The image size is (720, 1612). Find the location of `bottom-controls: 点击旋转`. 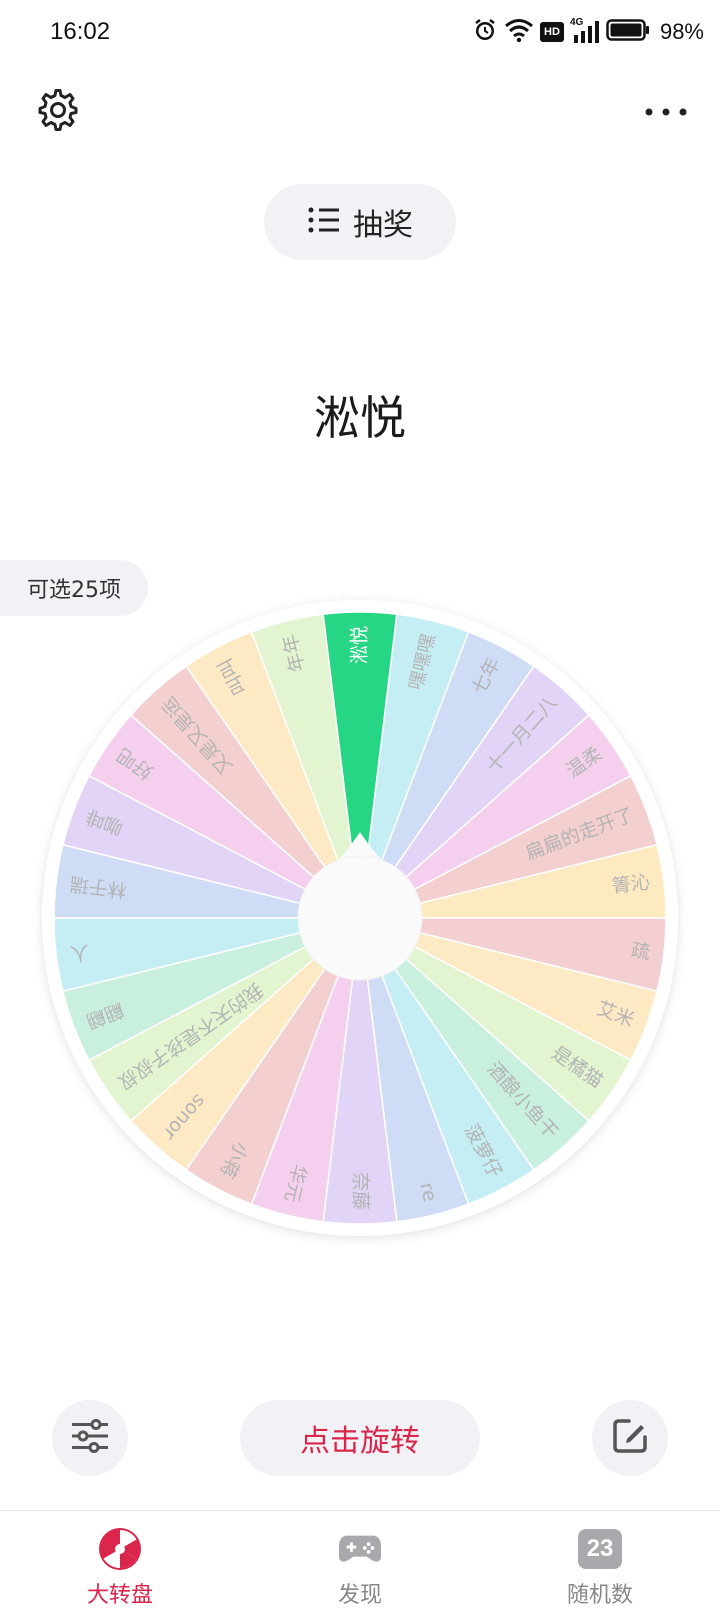

bottom-controls: 点击旋转 is located at coordinates (360, 1438).